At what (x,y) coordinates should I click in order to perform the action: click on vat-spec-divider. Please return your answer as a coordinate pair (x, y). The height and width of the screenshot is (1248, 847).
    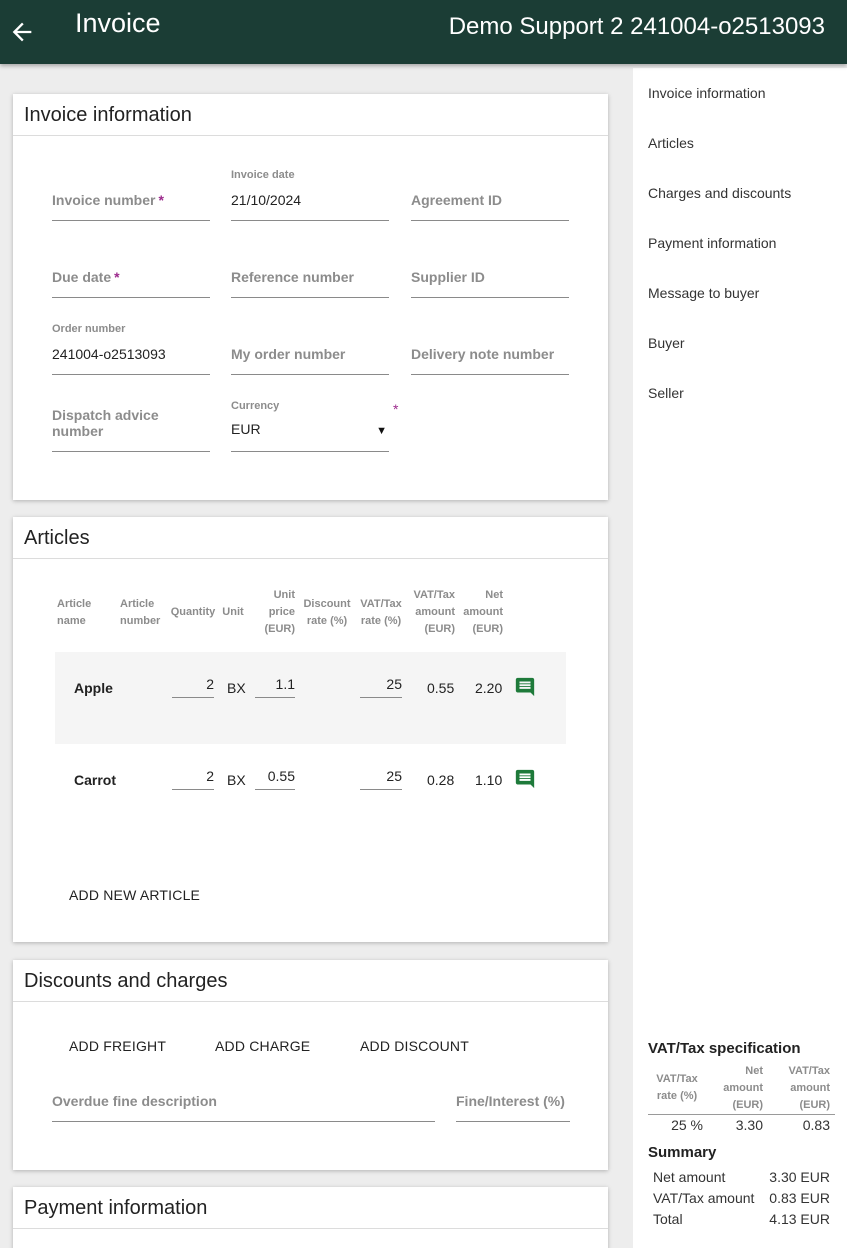
    Looking at the image, I should click on (741, 1114).